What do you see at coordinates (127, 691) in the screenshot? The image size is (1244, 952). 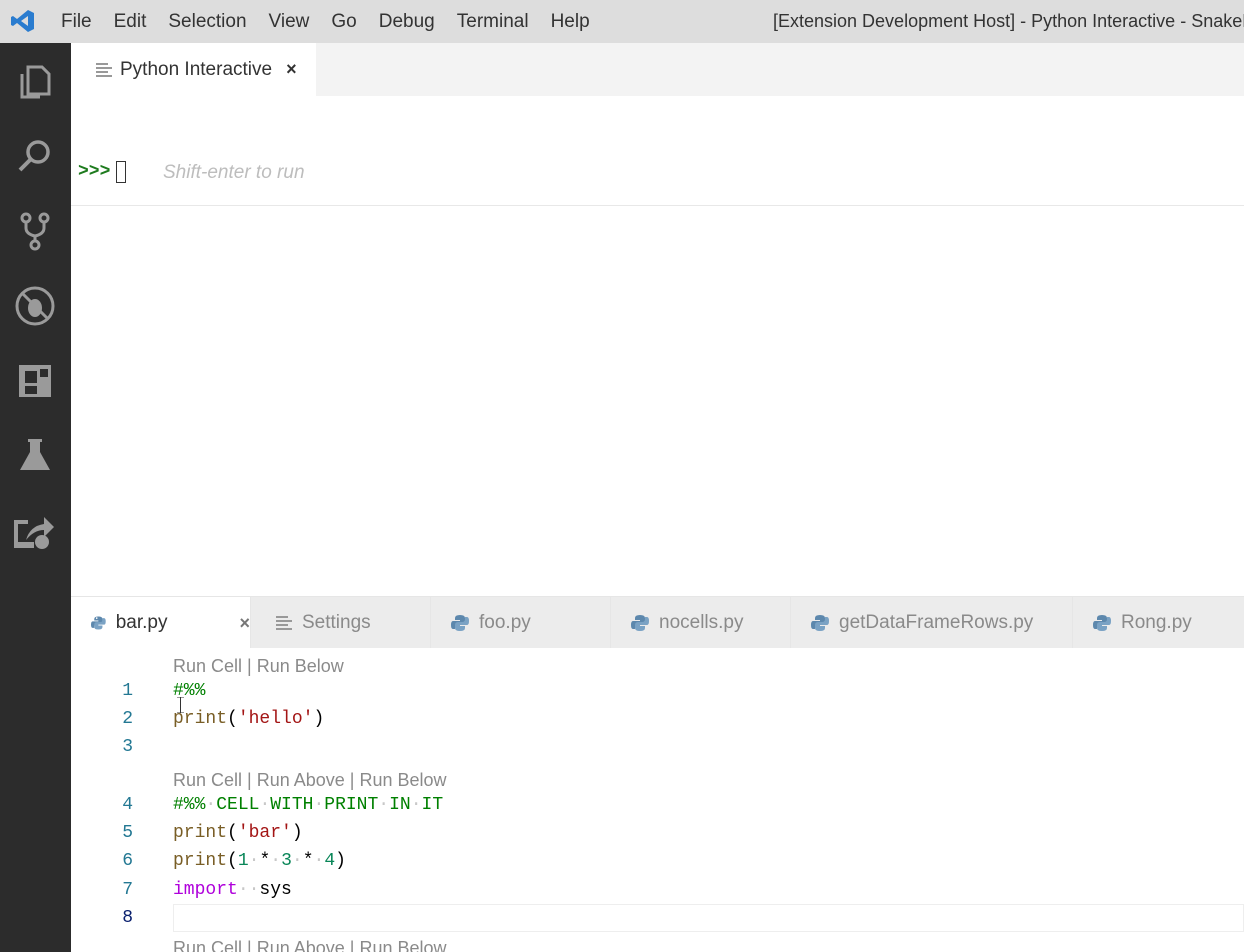 I see `line-number: 1` at bounding box center [127, 691].